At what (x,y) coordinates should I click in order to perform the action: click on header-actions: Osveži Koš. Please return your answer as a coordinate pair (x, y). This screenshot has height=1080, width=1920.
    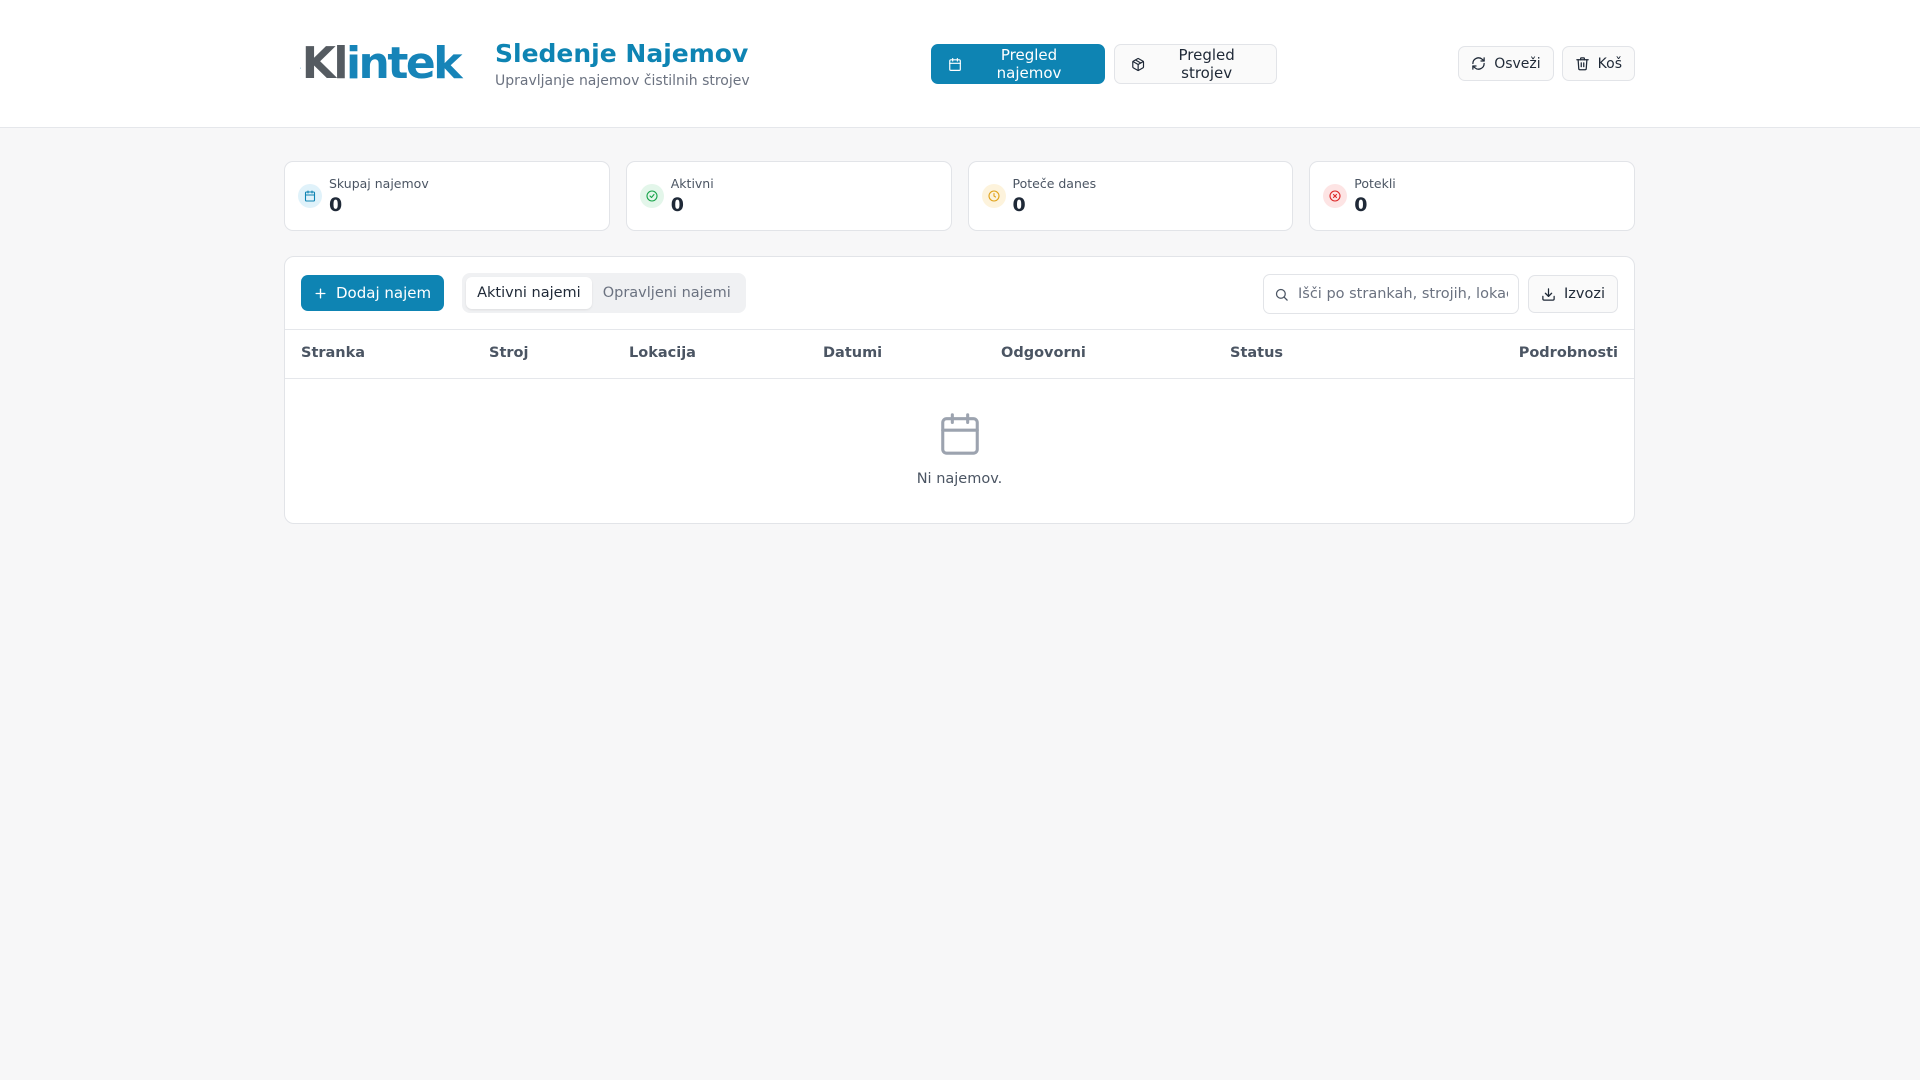
    Looking at the image, I should click on (1546, 63).